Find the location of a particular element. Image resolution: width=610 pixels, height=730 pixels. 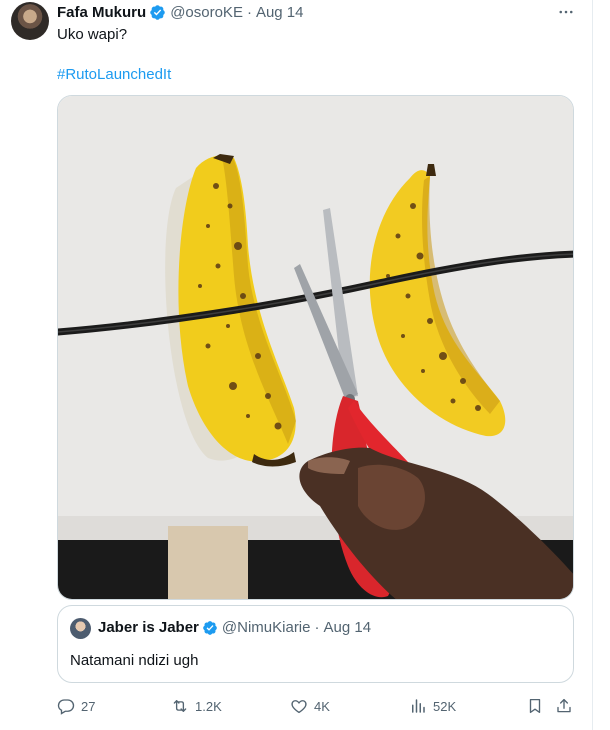

bookmark-icon is located at coordinates (535, 706).